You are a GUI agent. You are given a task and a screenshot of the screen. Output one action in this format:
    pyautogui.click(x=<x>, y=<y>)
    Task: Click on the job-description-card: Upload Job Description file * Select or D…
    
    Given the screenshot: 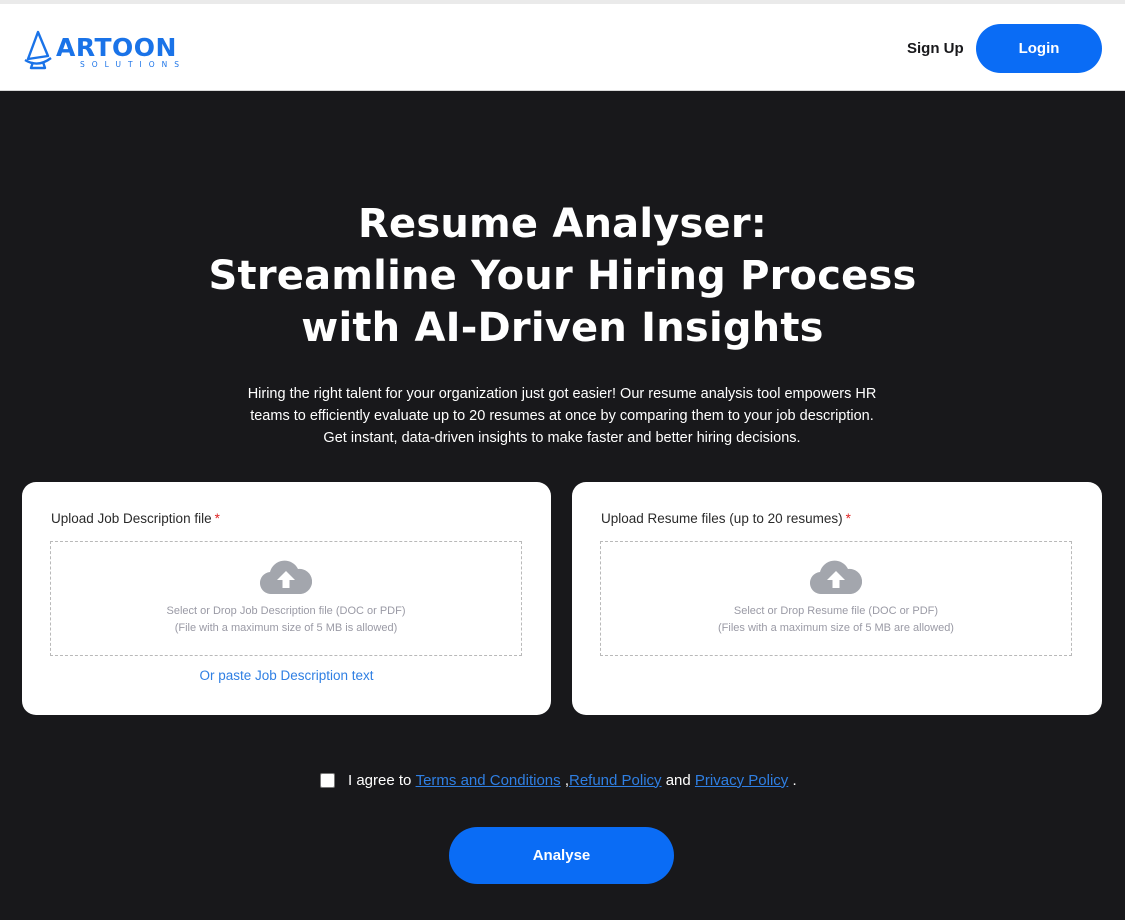 What is the action you would take?
    pyautogui.click(x=286, y=598)
    